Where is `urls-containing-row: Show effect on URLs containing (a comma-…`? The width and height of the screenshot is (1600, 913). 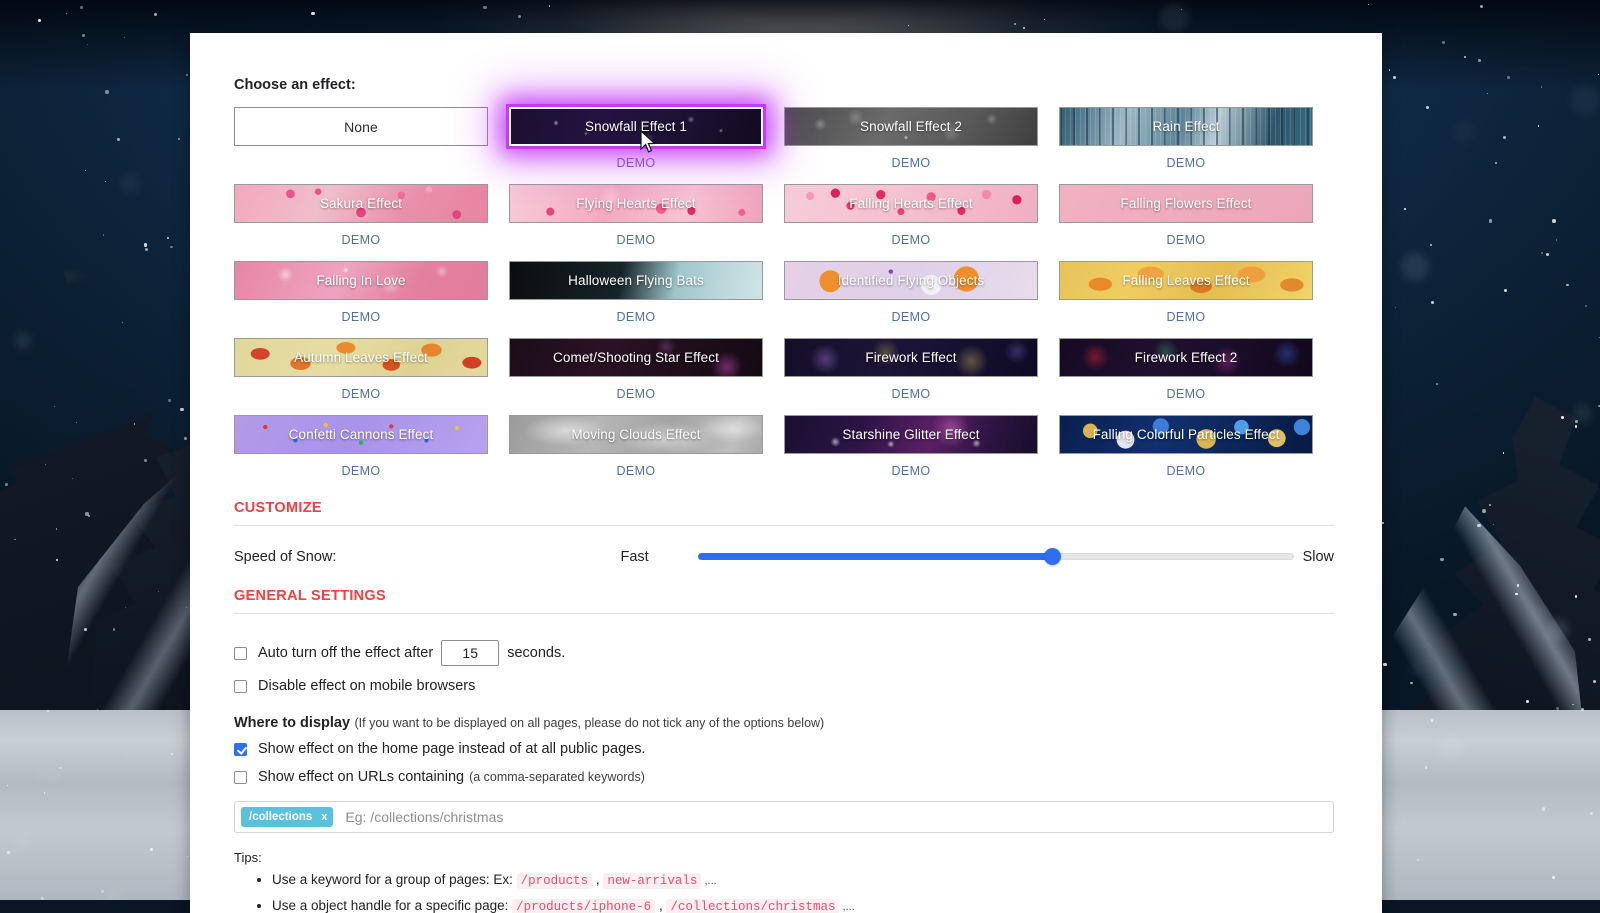
urls-containing-row: Show effect on URLs containing (a comma-… is located at coordinates (786, 777).